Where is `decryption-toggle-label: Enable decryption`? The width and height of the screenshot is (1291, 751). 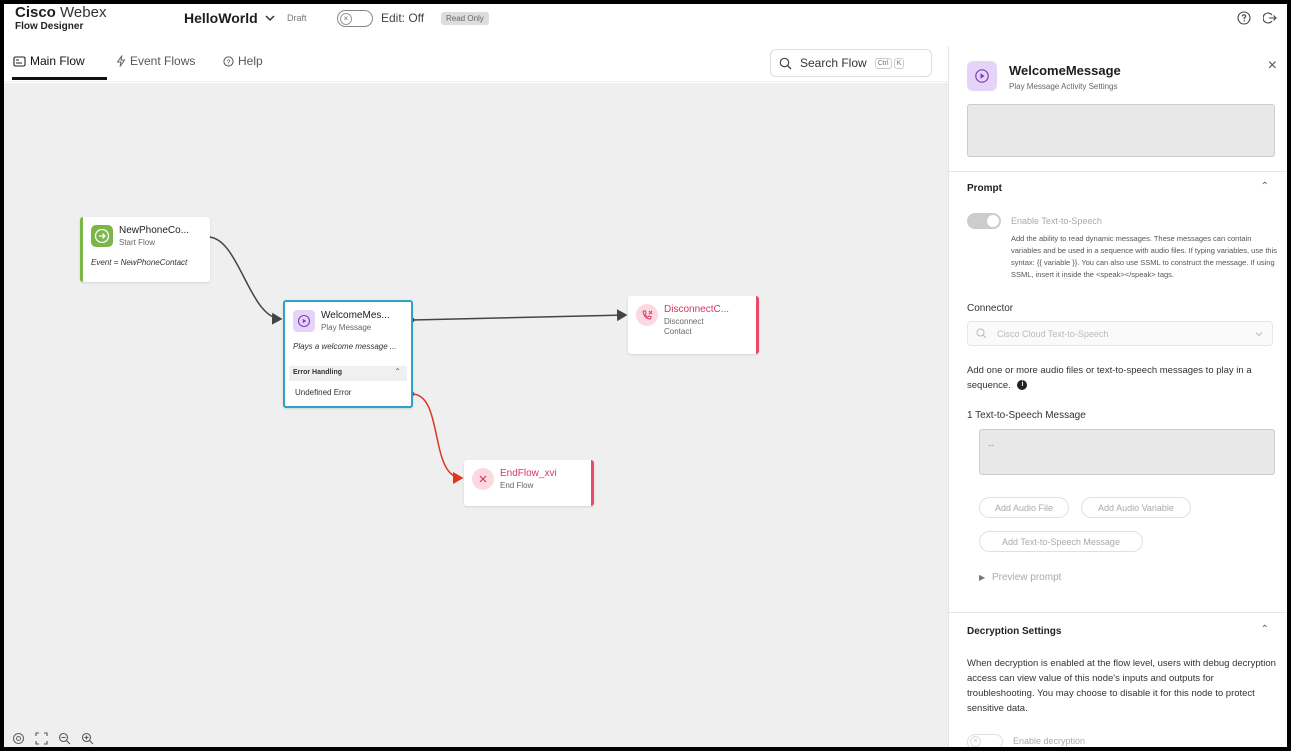
decryption-toggle-label: Enable decryption is located at coordinates (1049, 741).